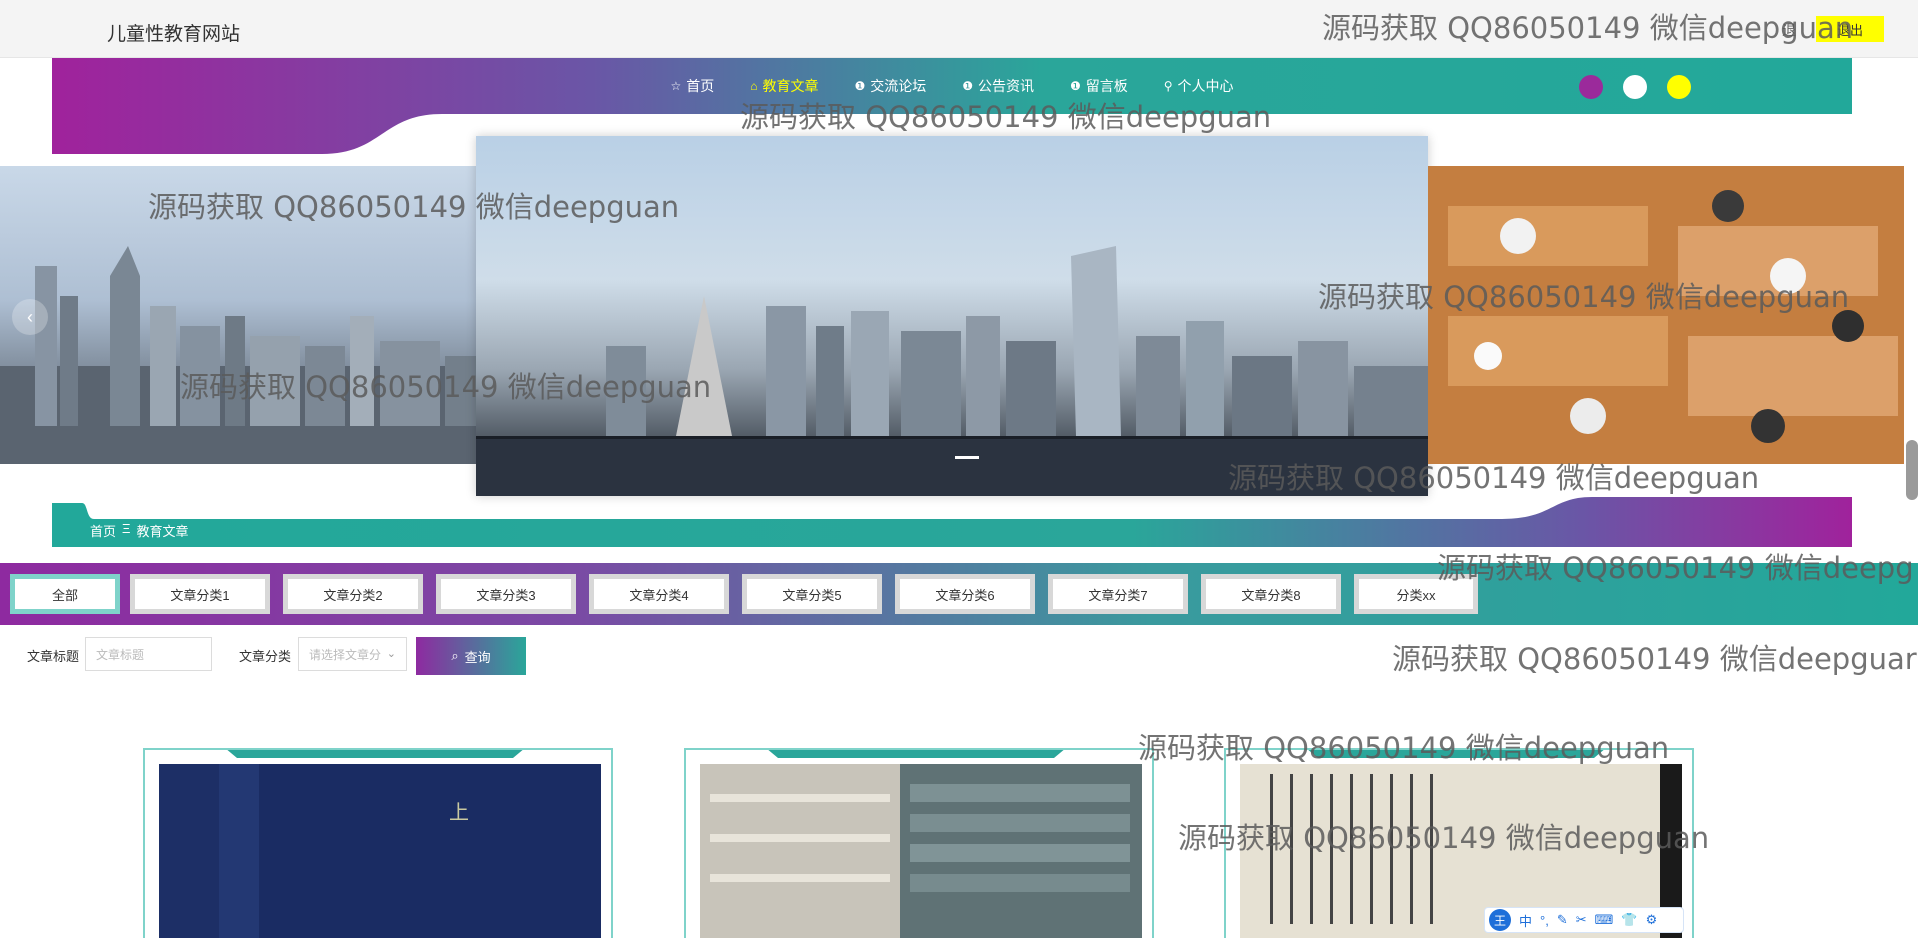 The height and width of the screenshot is (938, 1918). Describe the element at coordinates (959, 655) in the screenshot. I see `search-form: 文章标题 文章标题 文章分类 请选择文章分 ⌄ ⌕ 查询` at that location.